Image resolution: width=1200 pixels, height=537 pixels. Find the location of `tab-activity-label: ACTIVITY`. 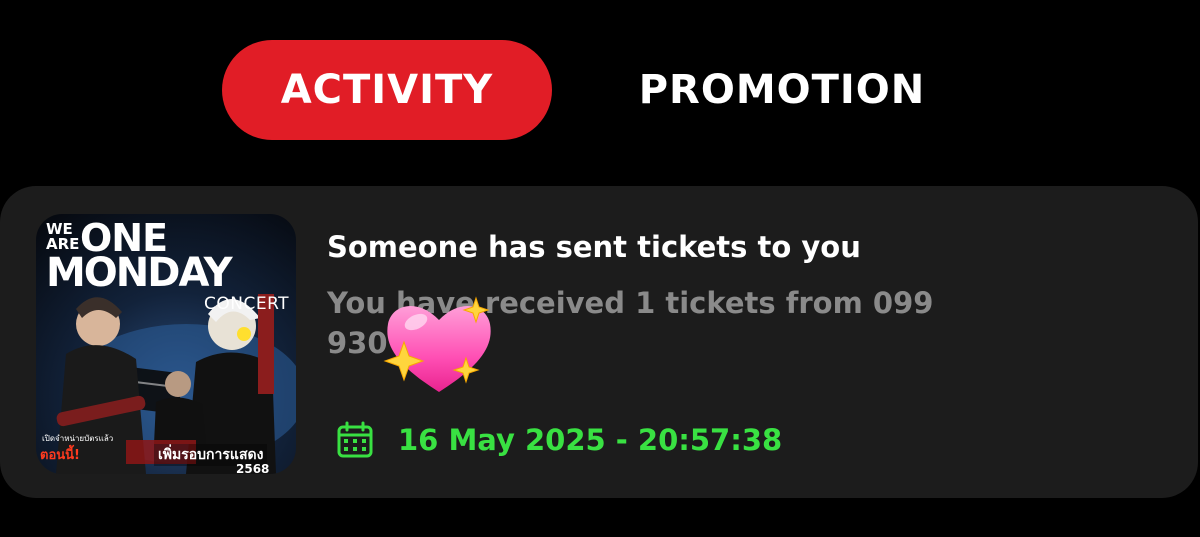

tab-activity-label: ACTIVITY is located at coordinates (387, 90).